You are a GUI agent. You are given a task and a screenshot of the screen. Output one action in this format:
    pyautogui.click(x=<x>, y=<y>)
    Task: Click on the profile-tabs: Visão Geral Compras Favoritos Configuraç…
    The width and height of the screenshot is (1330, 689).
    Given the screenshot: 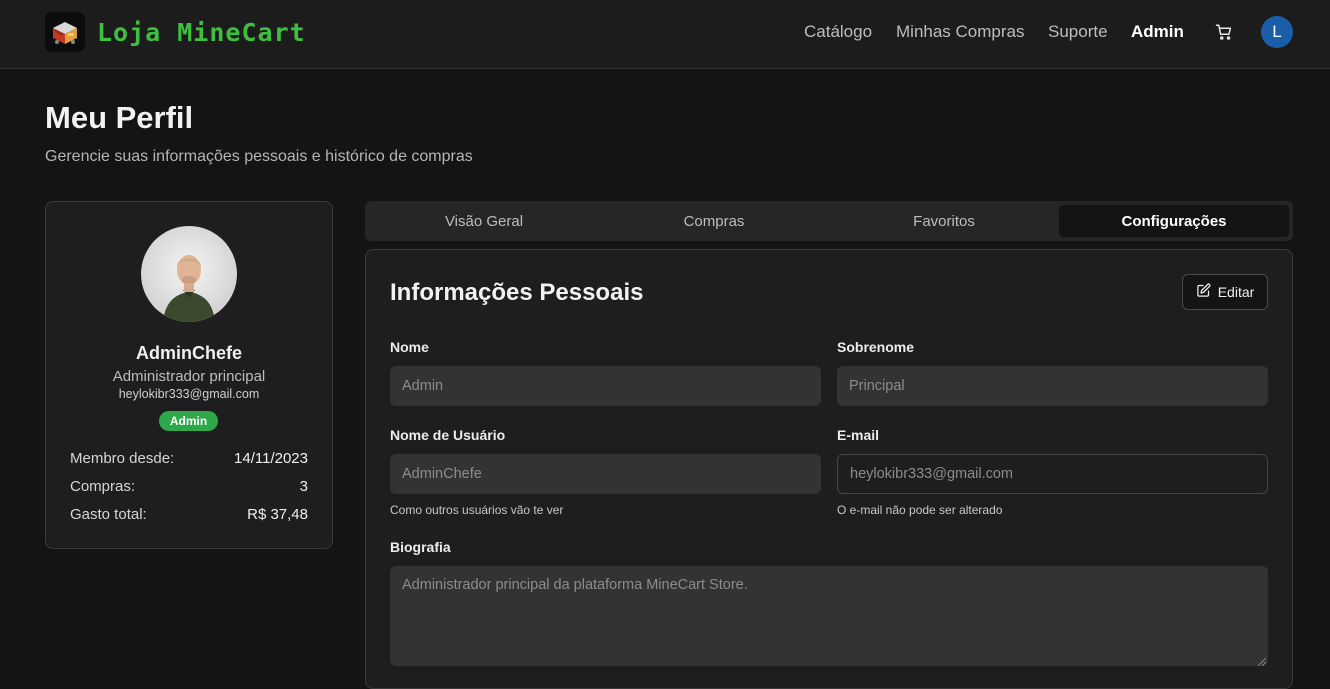 What is the action you would take?
    pyautogui.click(x=829, y=221)
    